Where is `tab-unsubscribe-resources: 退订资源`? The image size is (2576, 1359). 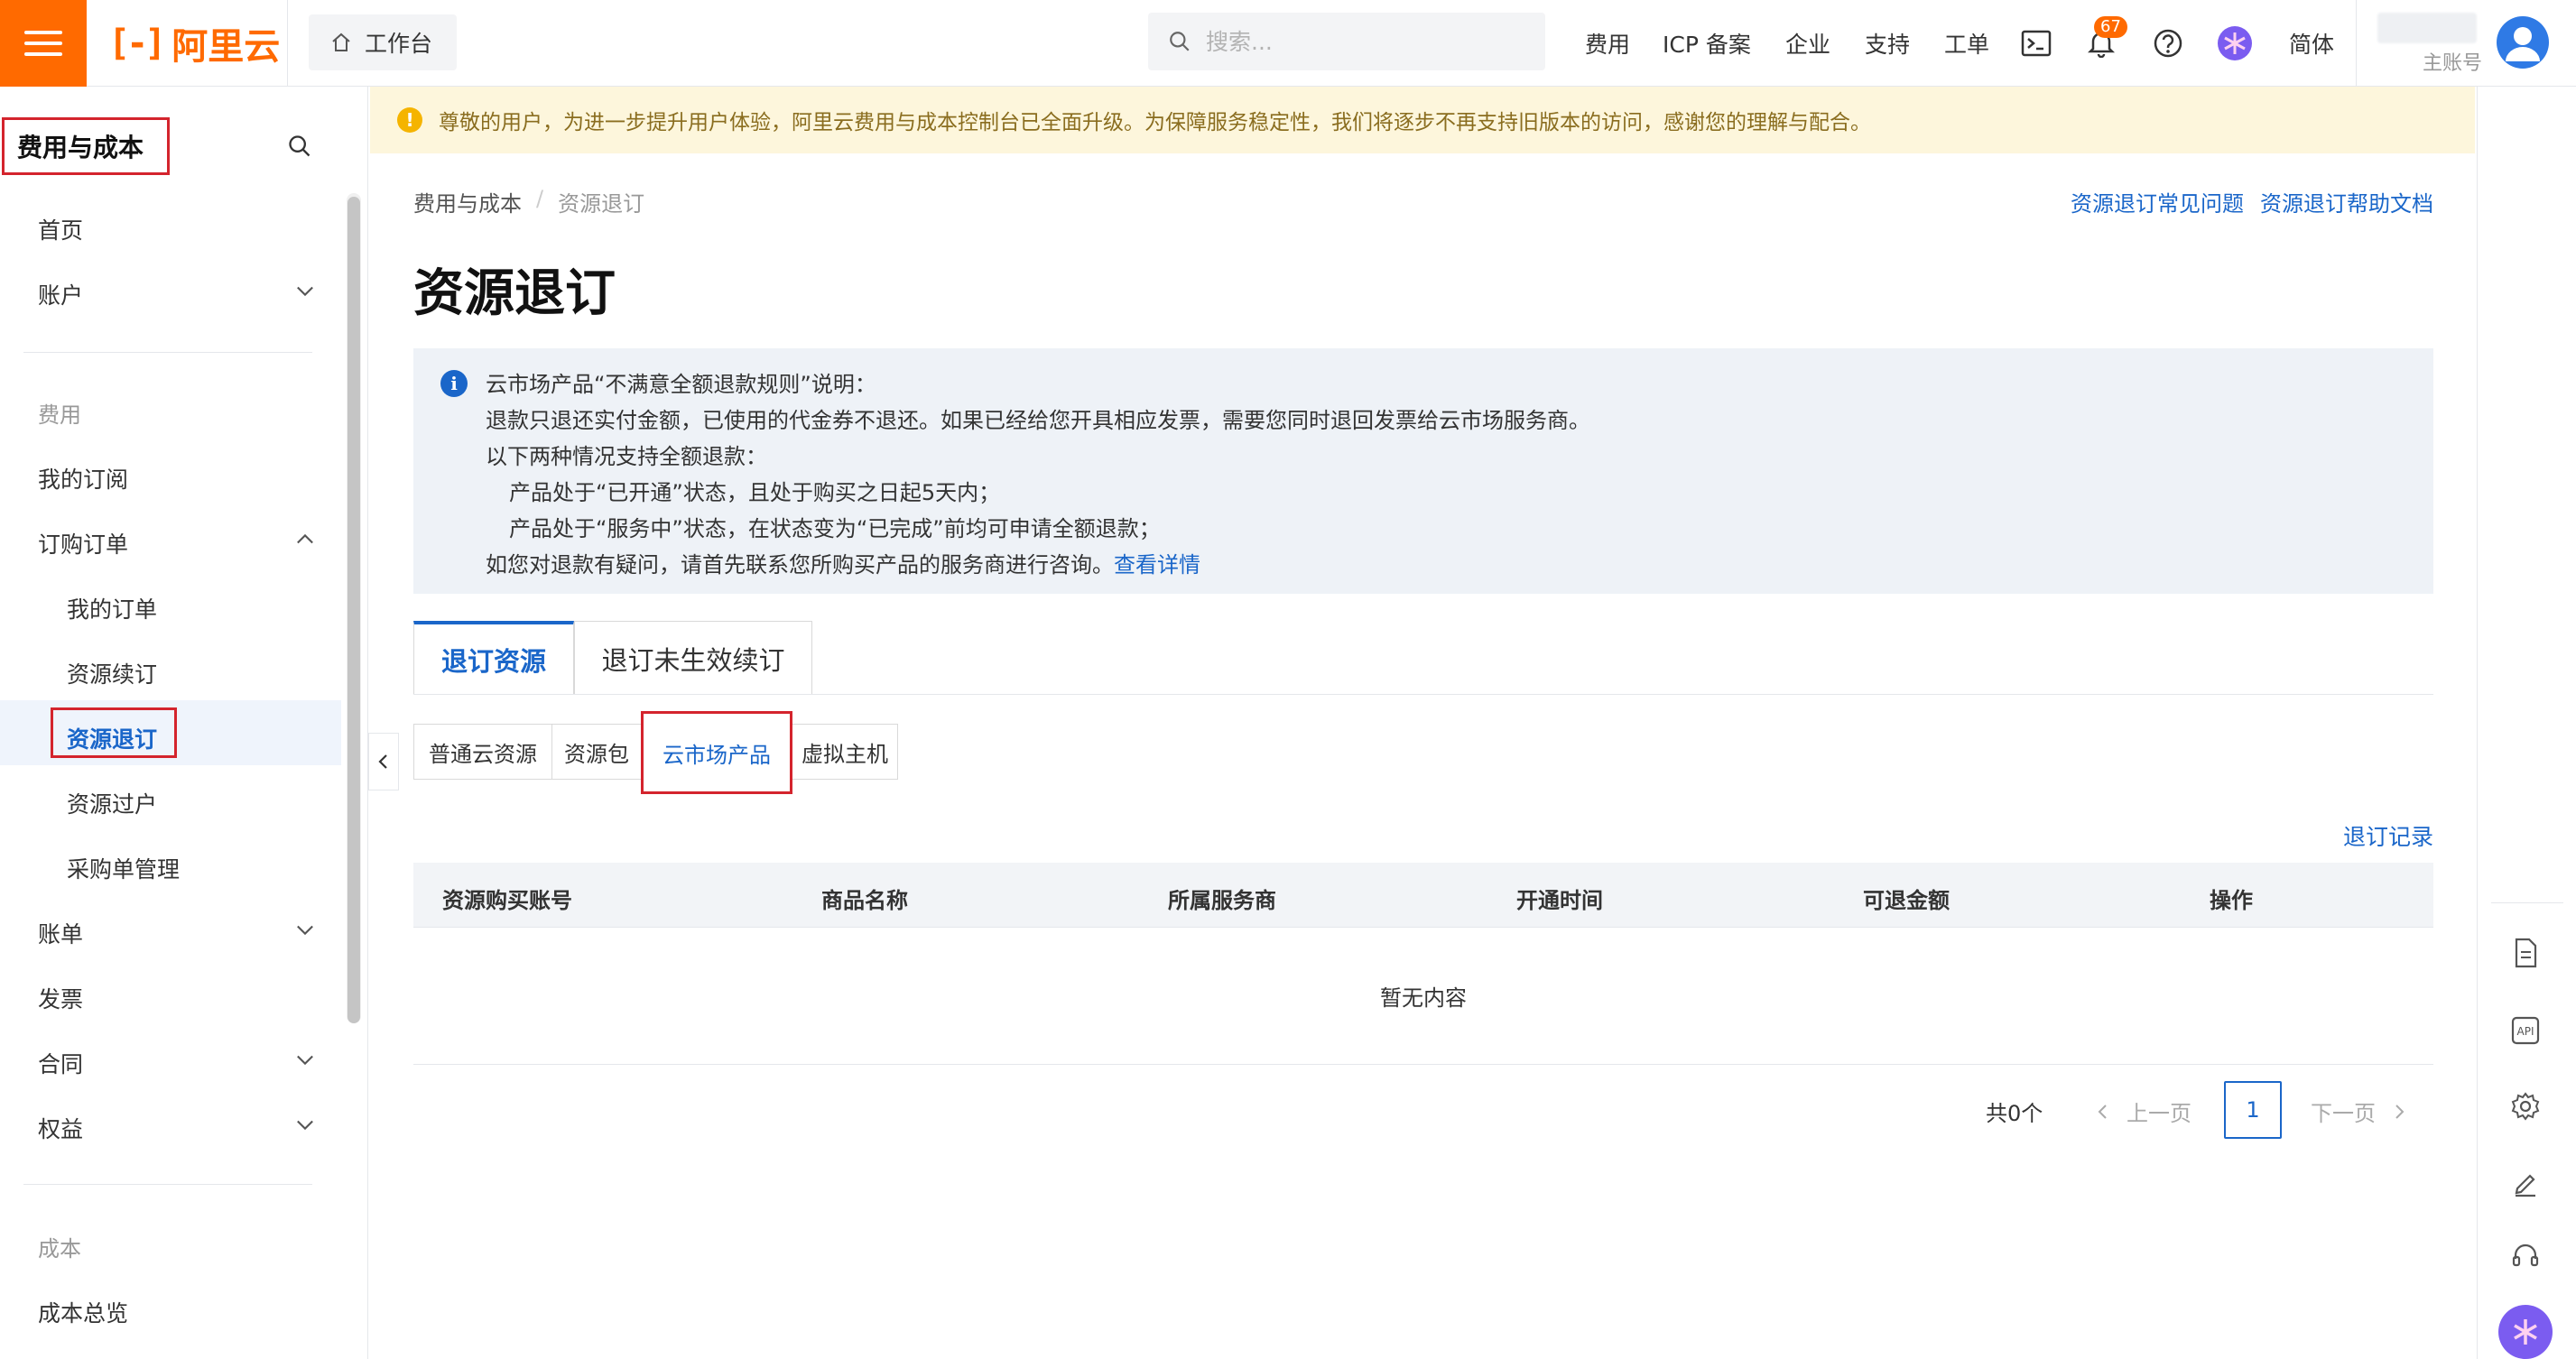 tab-unsubscribe-resources: 退订资源 is located at coordinates (494, 658).